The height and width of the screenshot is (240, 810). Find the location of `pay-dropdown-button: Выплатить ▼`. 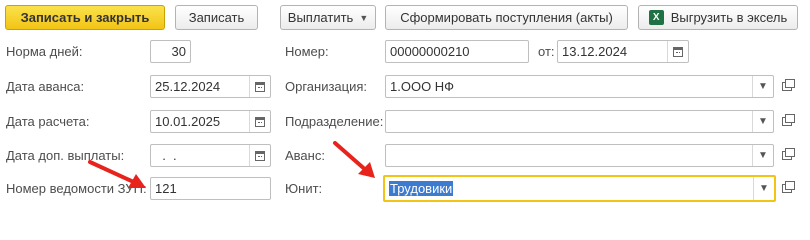

pay-dropdown-button: Выплатить ▼ is located at coordinates (328, 17).